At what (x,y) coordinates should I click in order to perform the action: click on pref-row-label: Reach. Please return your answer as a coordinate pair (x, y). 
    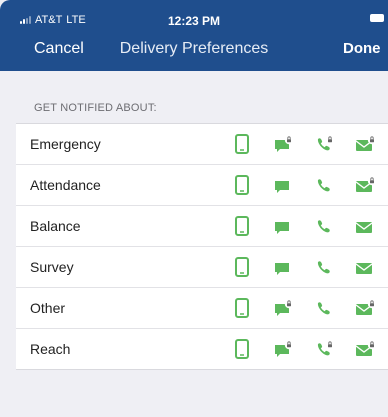
    Looking at the image, I should click on (50, 349).